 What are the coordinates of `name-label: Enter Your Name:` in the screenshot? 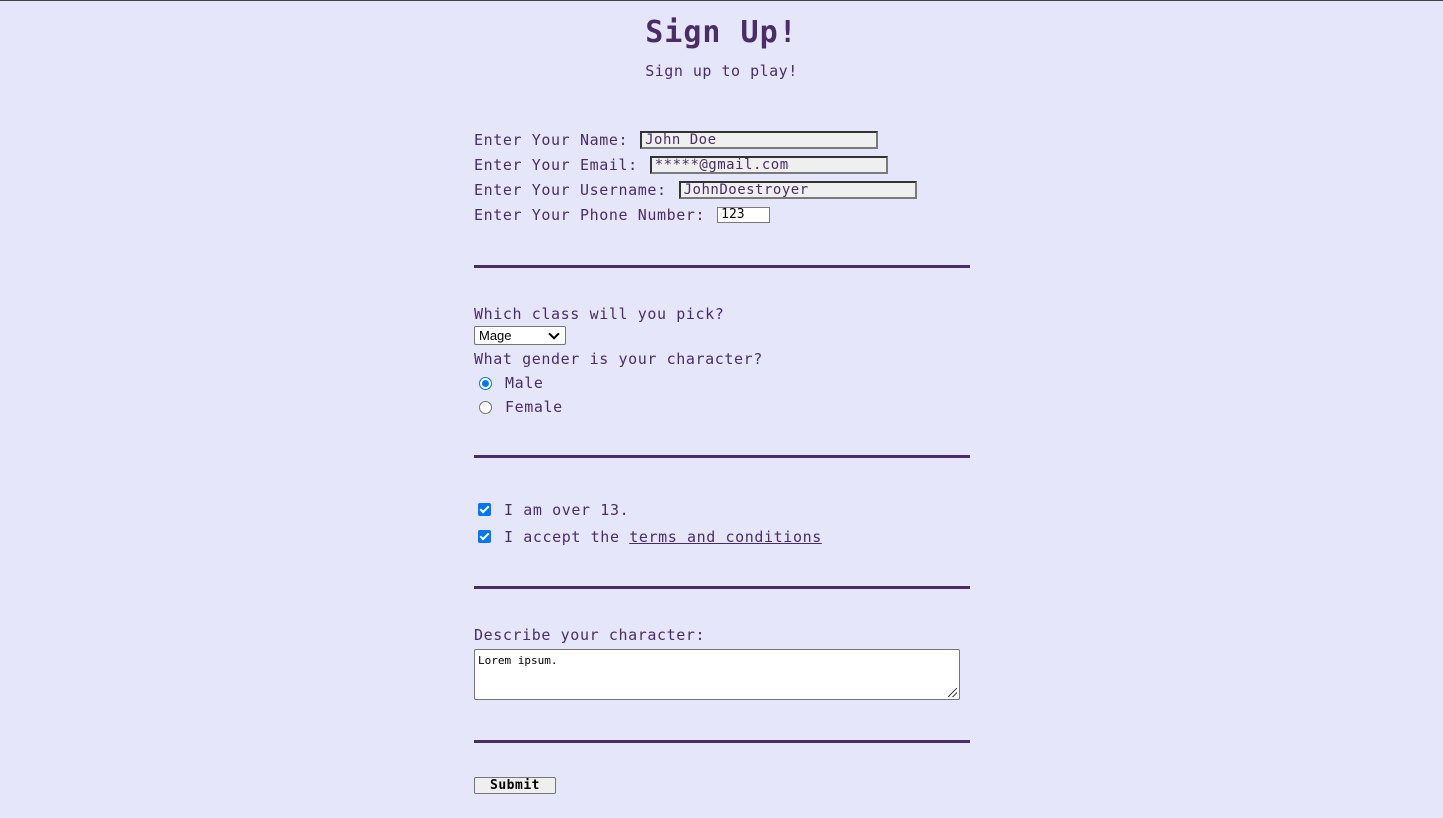 It's located at (551, 139).